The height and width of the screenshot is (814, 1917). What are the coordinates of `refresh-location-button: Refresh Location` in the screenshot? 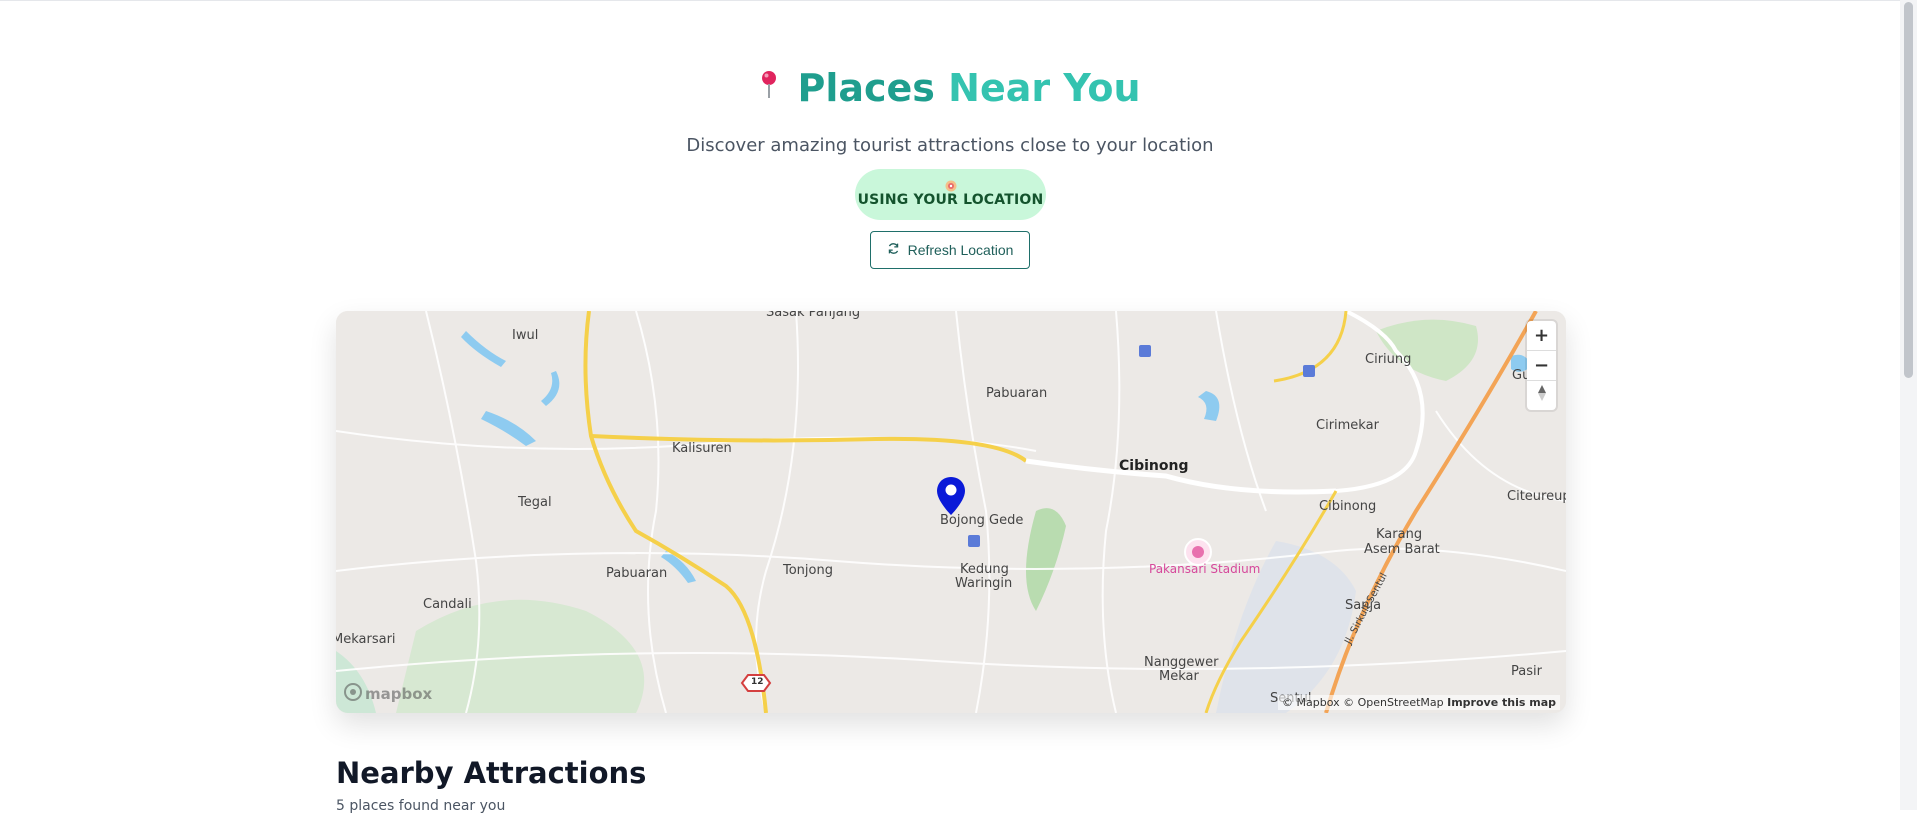 It's located at (950, 250).